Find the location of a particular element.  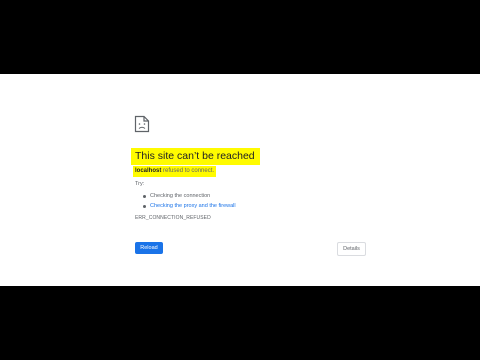

details-button: Details is located at coordinates (351, 249).